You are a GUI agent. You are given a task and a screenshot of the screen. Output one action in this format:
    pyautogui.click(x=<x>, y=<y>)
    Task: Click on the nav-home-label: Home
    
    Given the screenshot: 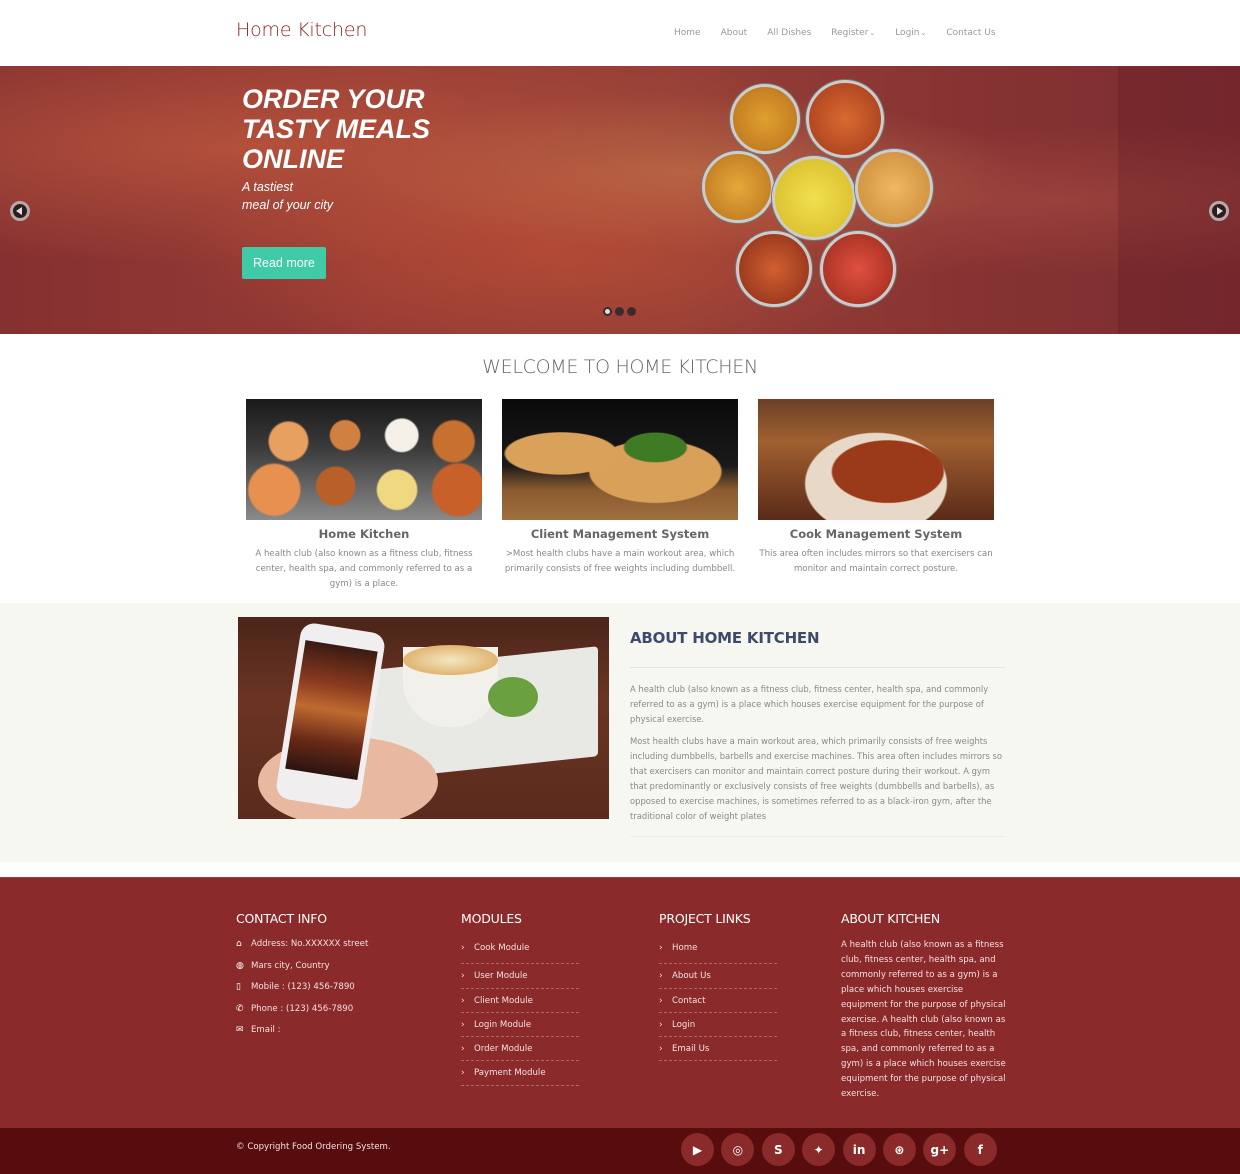 What is the action you would take?
    pyautogui.click(x=687, y=33)
    